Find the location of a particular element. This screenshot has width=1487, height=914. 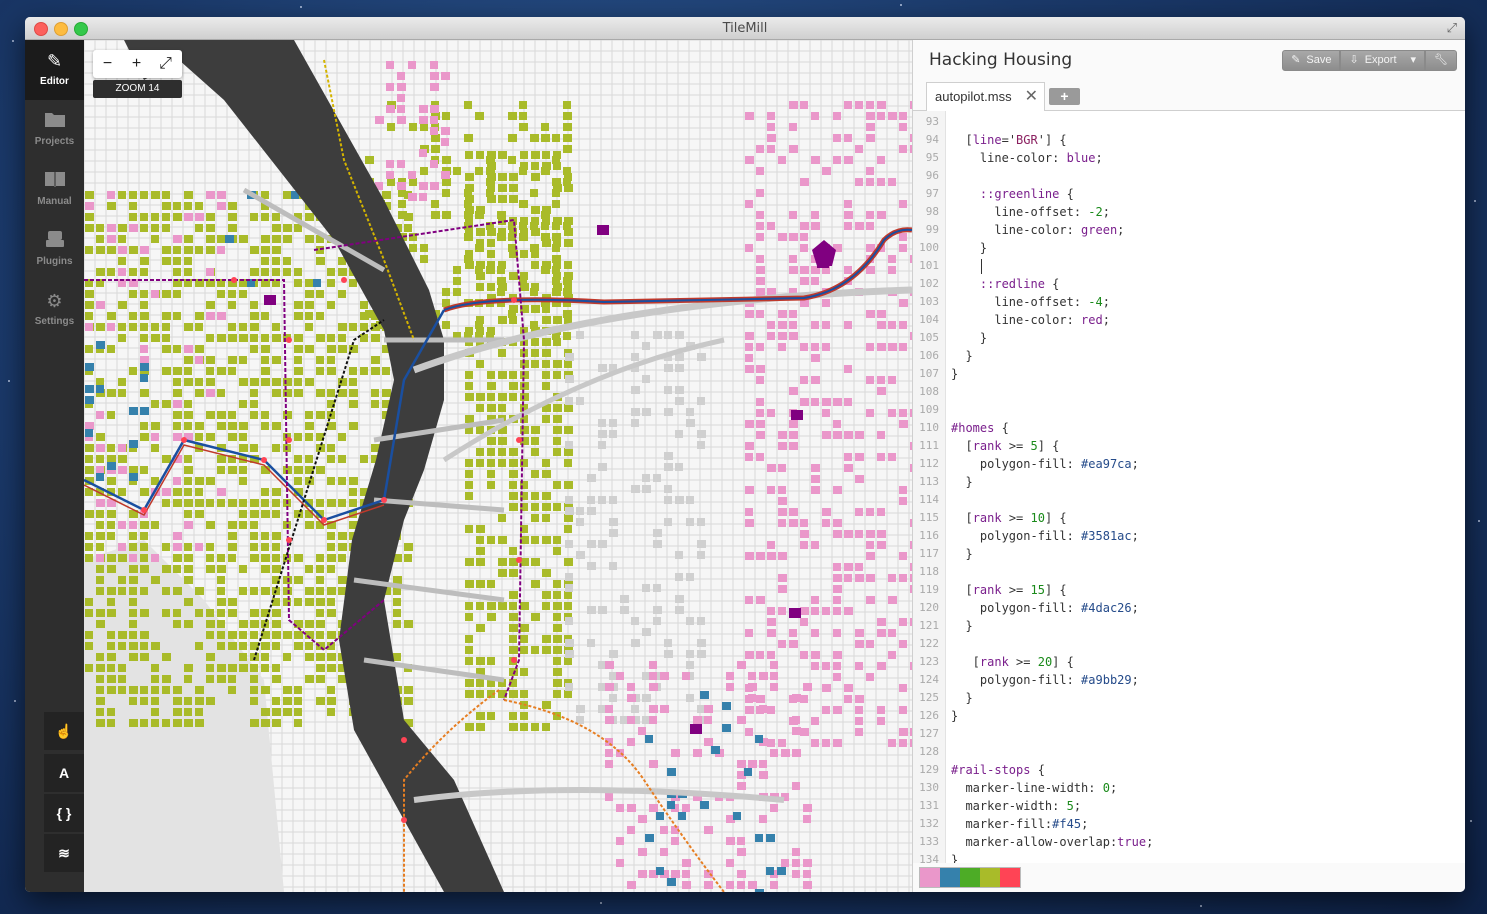

text-tool-button: A is located at coordinates (64, 773).